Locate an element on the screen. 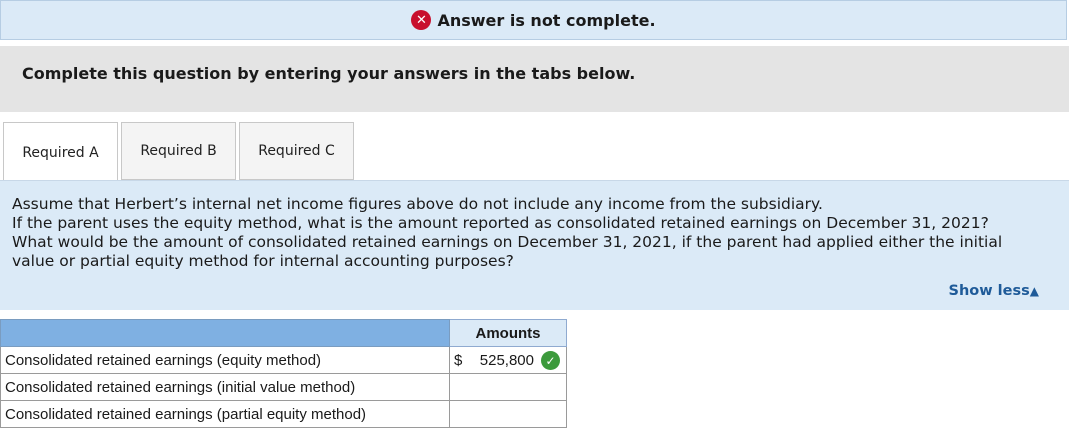 The image size is (1075, 436). amount-value: 525,800 is located at coordinates (506, 360).